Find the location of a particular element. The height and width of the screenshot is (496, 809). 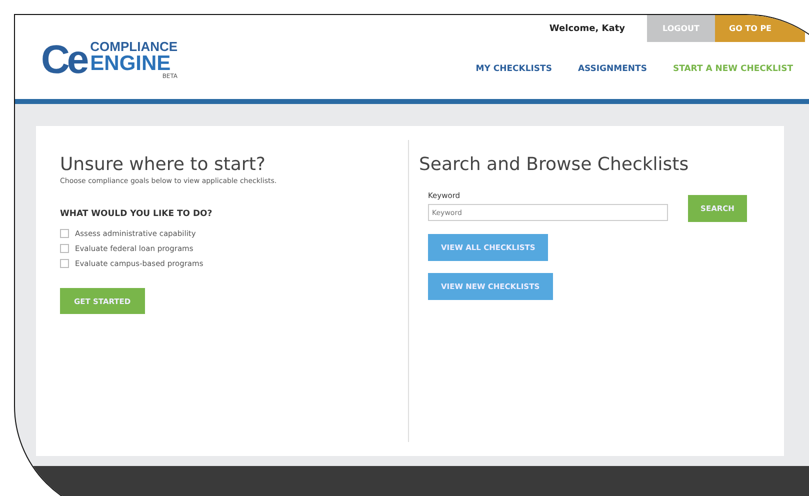

logo-mark: Ce is located at coordinates (63, 60).